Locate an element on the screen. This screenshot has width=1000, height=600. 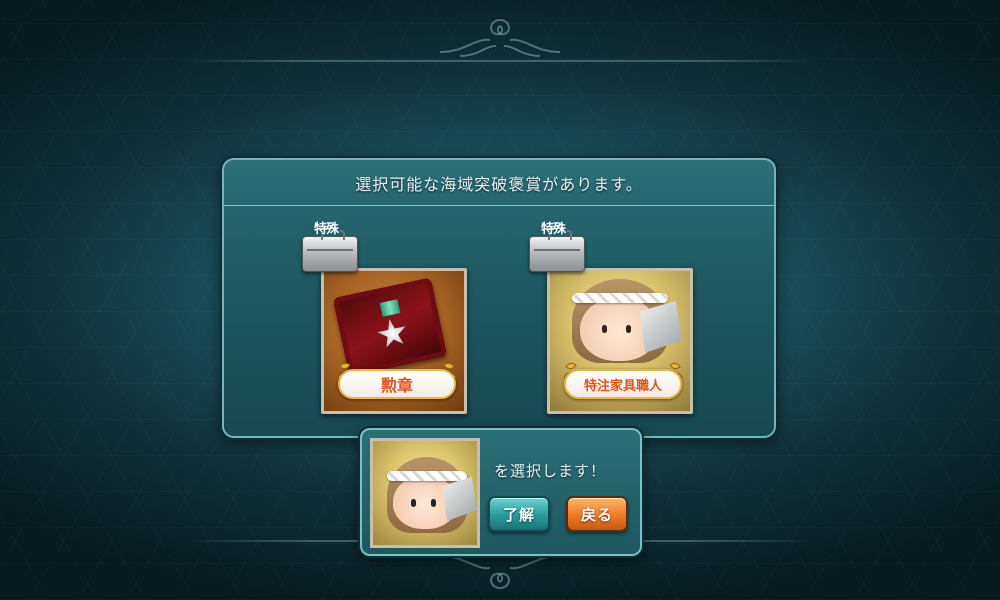
reward-card-medal: 勲章 is located at coordinates (394, 341).